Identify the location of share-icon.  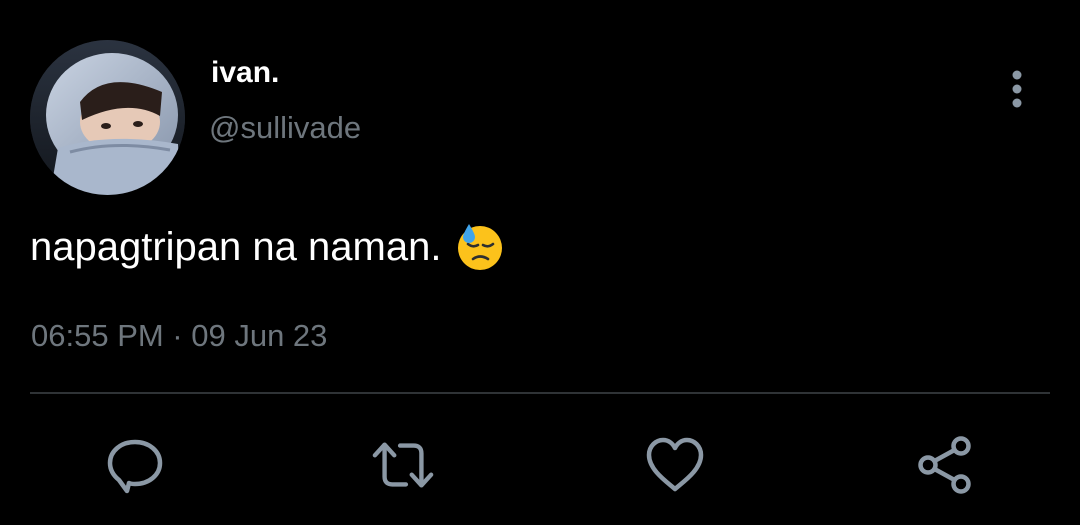
(944, 465).